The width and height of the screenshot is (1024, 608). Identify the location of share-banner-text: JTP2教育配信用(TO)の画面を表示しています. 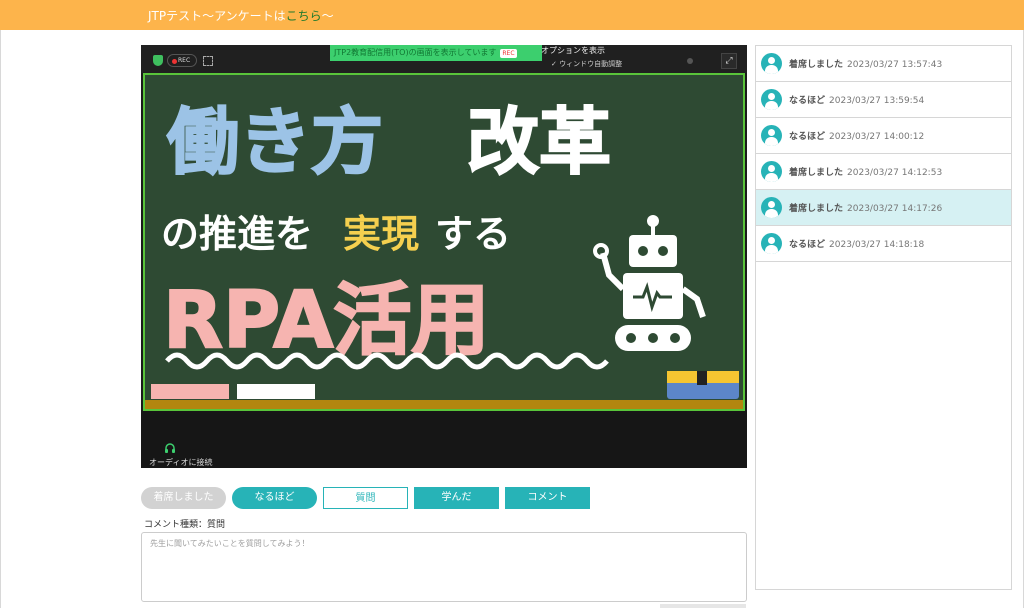
(415, 52).